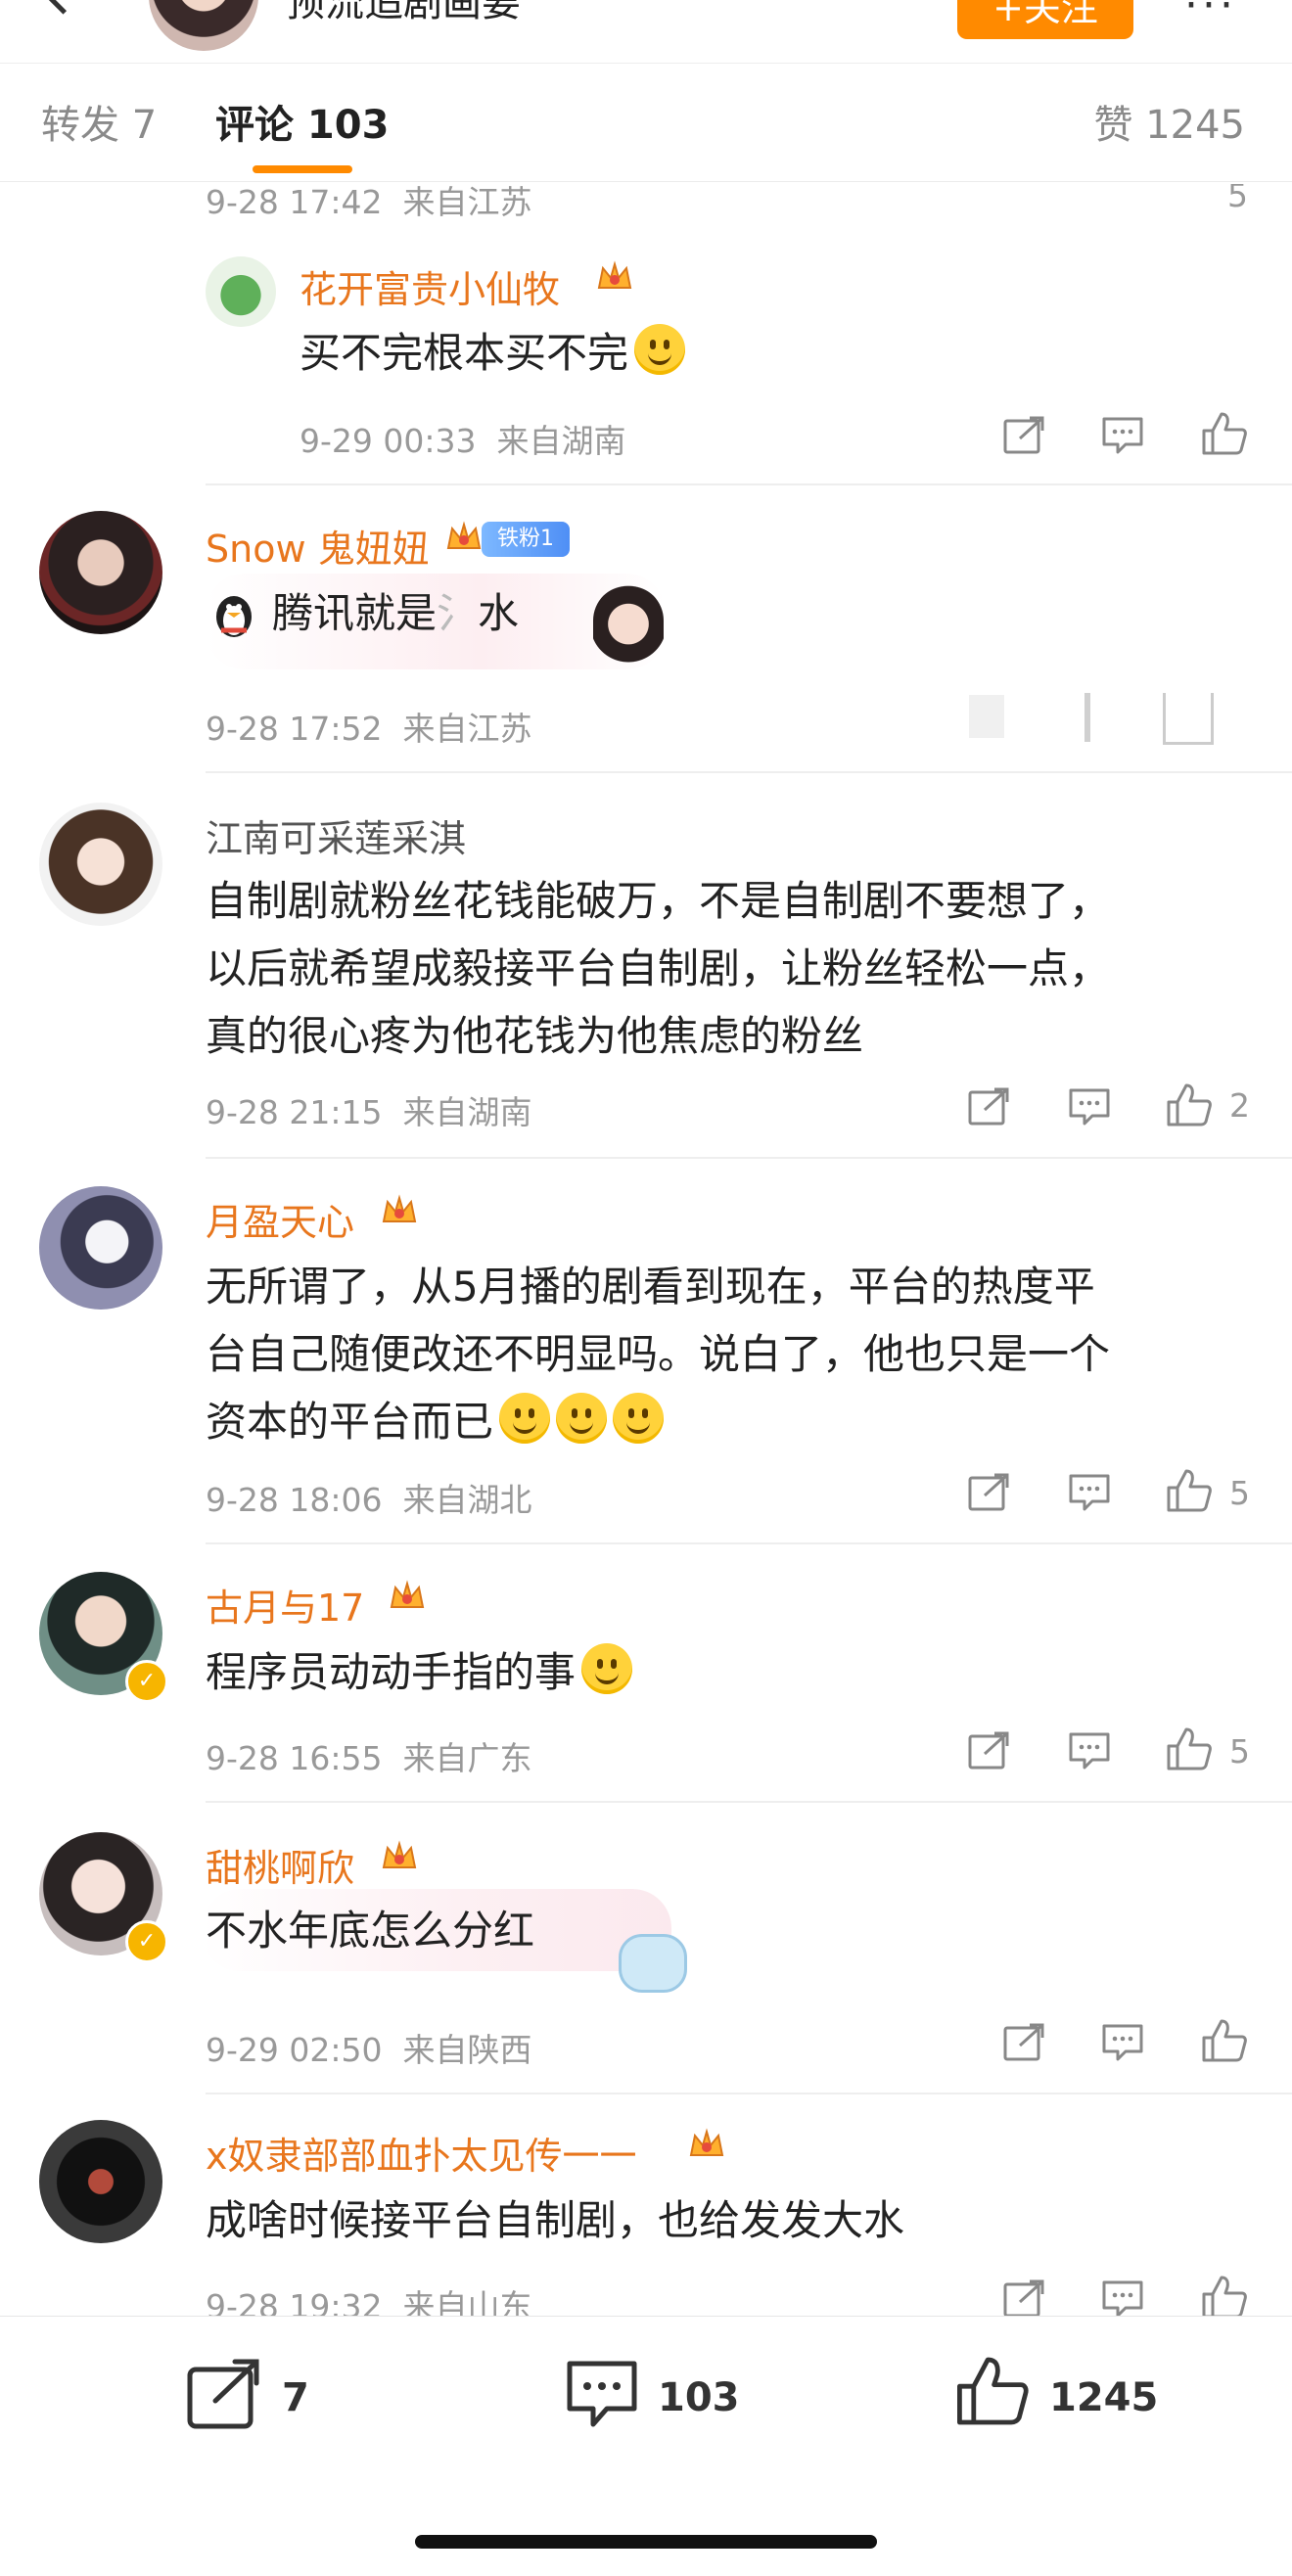 This screenshot has height=2576, width=1292. I want to click on author-avatar, so click(203, 26).